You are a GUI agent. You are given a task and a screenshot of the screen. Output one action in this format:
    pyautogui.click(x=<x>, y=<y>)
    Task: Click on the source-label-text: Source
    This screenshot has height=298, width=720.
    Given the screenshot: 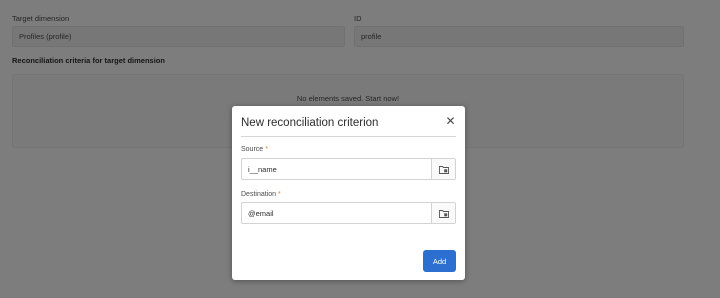 What is the action you would take?
    pyautogui.click(x=252, y=149)
    